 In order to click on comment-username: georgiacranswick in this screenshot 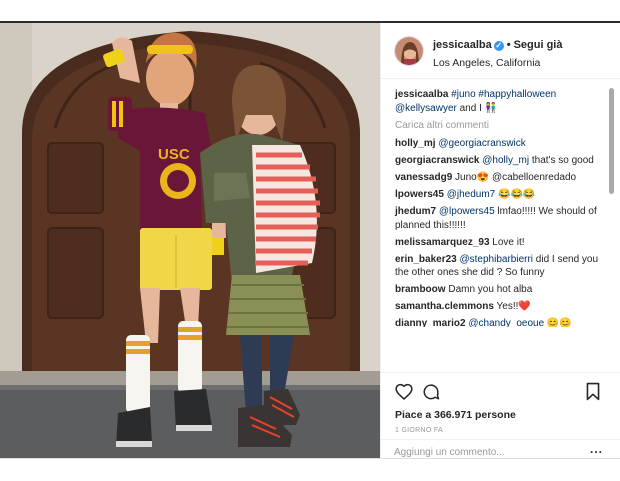, I will do `click(437, 160)`.